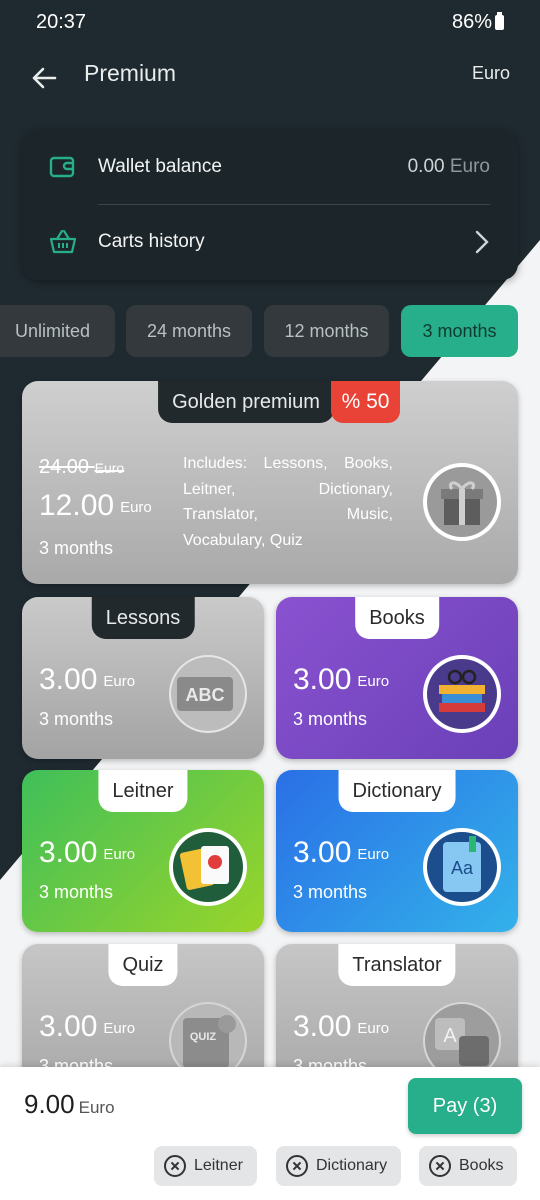 The height and width of the screenshot is (1200, 540). What do you see at coordinates (208, 867) in the screenshot?
I see `flashcards-icon` at bounding box center [208, 867].